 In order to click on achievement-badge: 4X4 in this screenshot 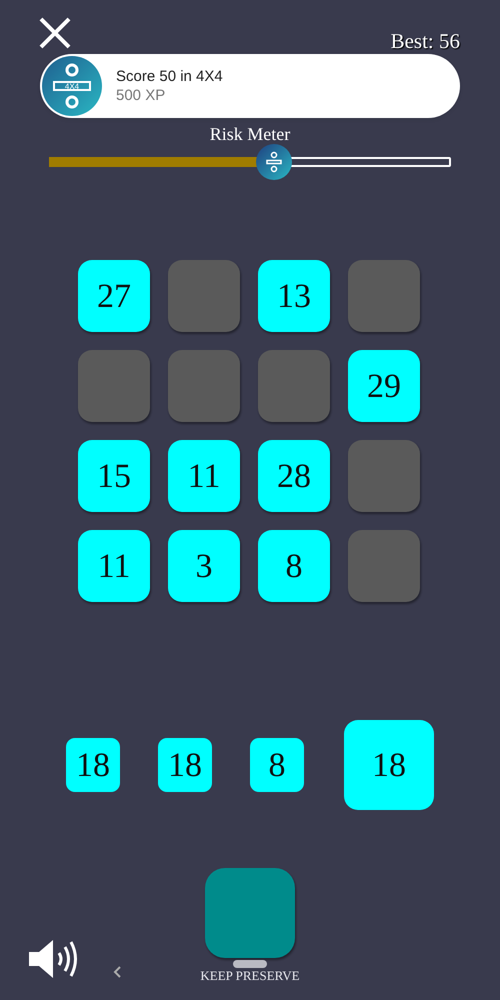, I will do `click(72, 86)`.